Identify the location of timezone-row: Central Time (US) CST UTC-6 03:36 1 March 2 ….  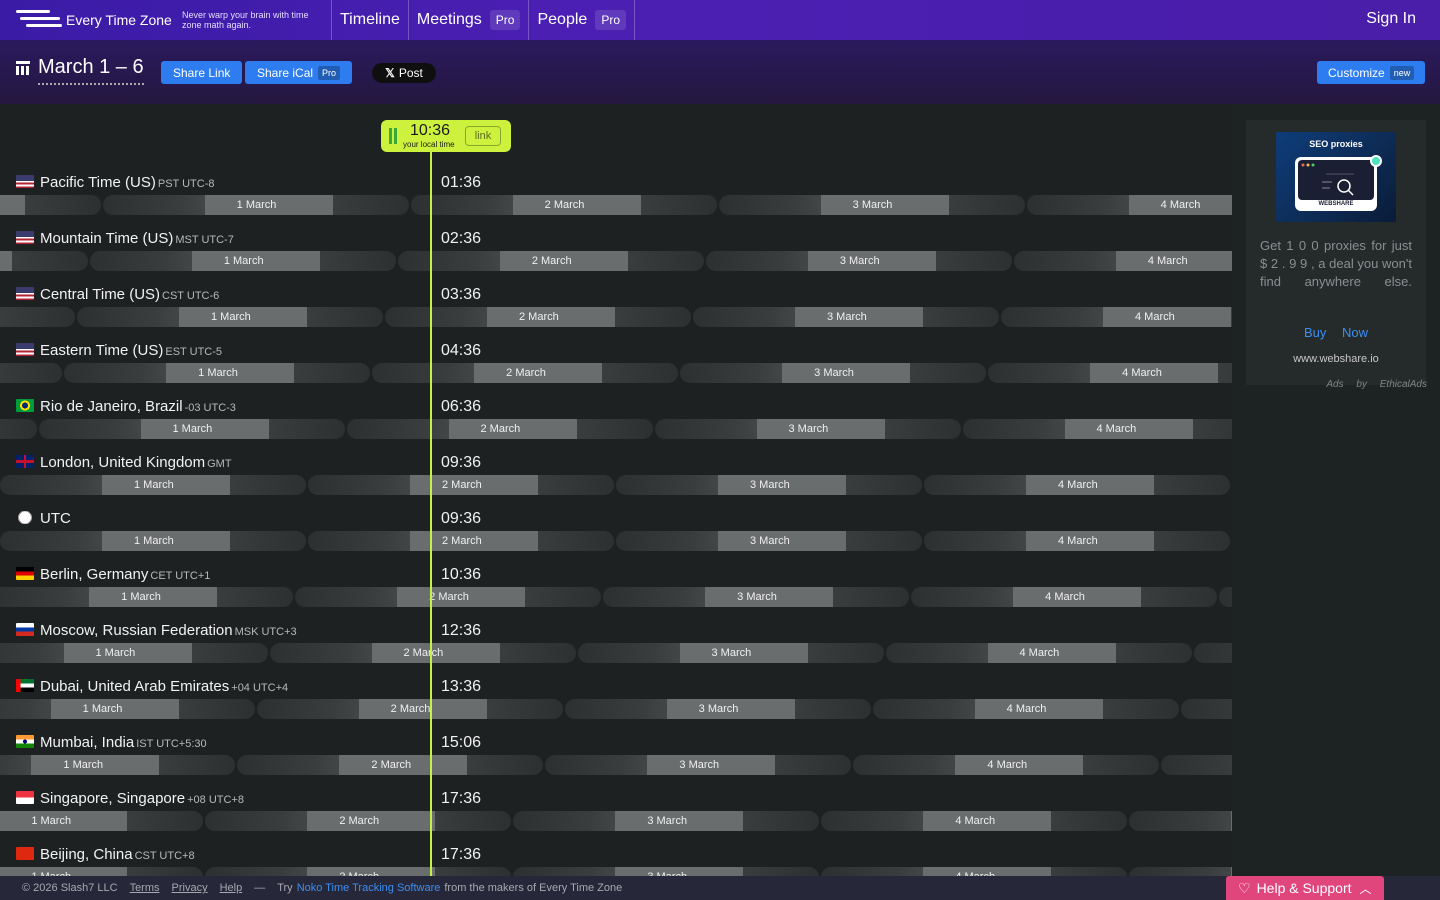
(616, 310).